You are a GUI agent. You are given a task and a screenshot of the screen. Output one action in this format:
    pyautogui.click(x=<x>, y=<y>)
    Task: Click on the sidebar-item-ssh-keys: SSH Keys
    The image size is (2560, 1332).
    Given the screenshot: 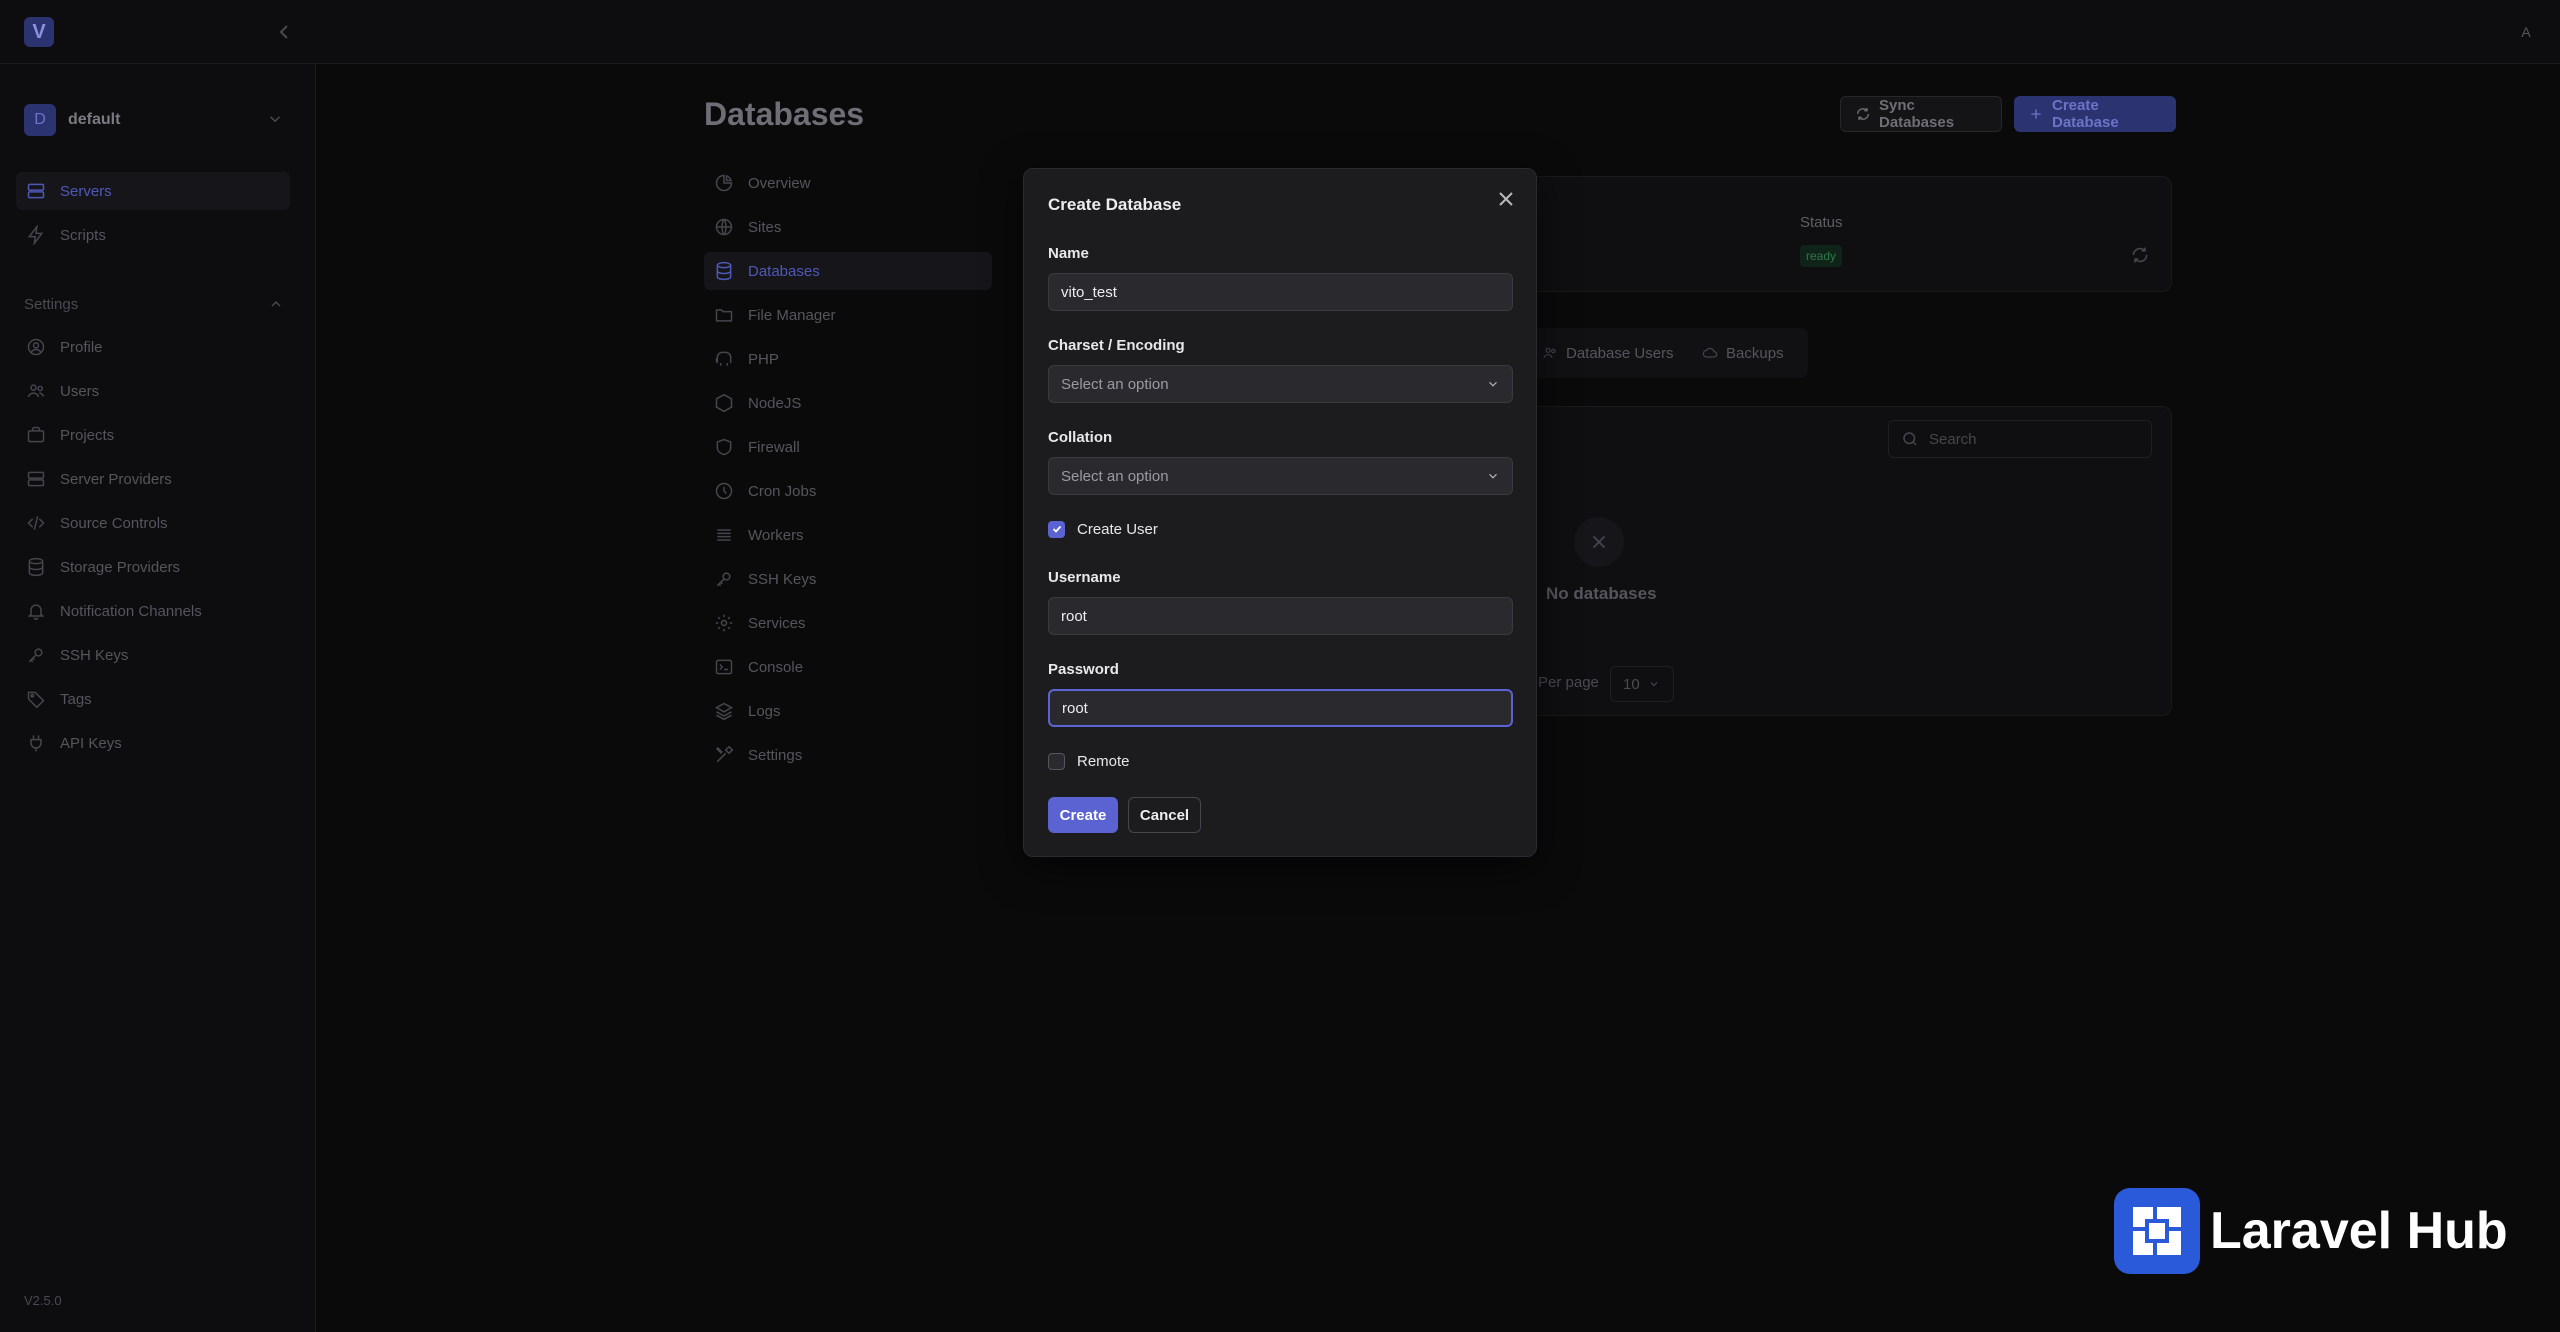 What is the action you would take?
    pyautogui.click(x=153, y=655)
    